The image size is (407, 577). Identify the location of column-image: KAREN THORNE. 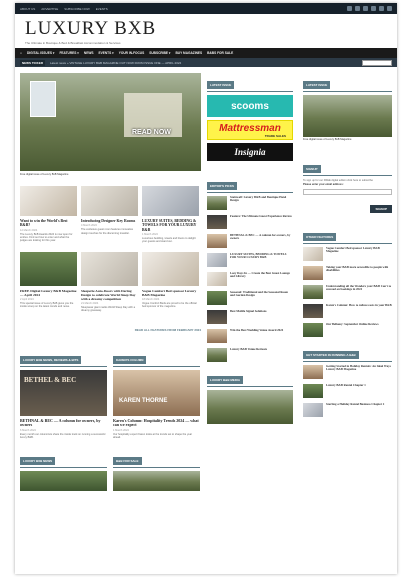
(156, 392).